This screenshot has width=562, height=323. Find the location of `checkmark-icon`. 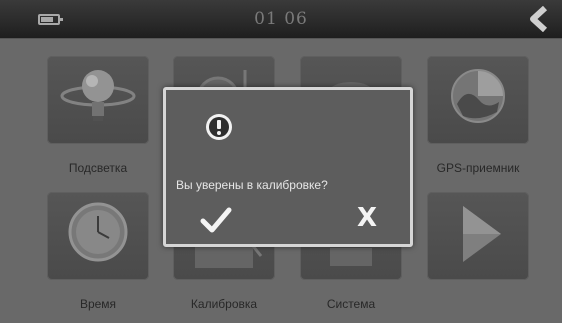

checkmark-icon is located at coordinates (216, 220).